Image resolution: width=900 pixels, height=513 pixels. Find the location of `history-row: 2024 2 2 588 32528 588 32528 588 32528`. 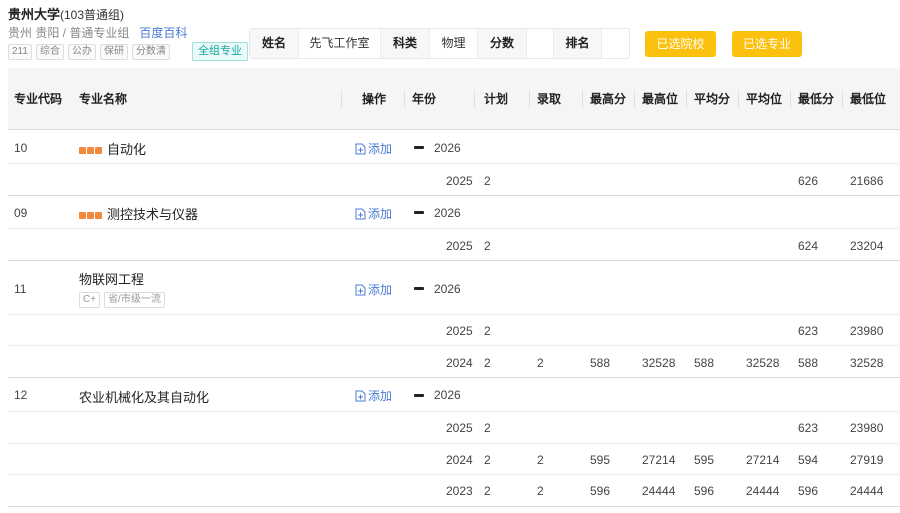

history-row: 2024 2 2 588 32528 588 32528 588 32528 is located at coordinates (454, 362).